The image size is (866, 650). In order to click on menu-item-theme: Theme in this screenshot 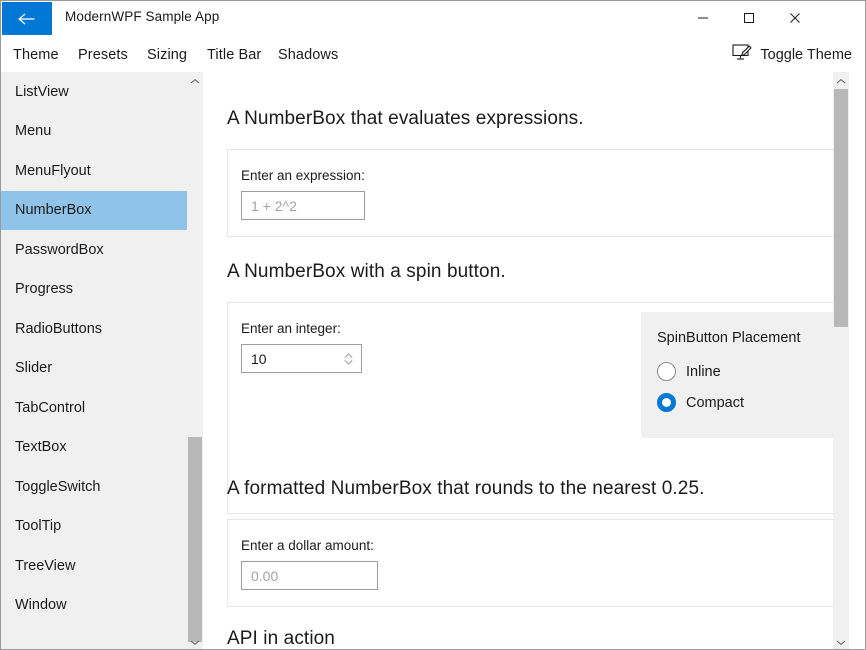, I will do `click(36, 54)`.